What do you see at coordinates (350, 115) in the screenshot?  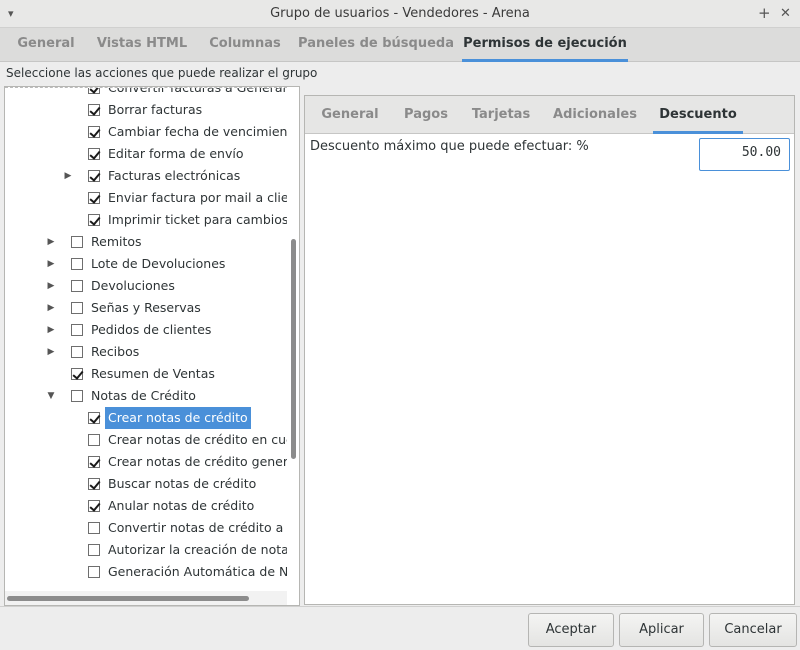 I see `subtab-general: General` at bounding box center [350, 115].